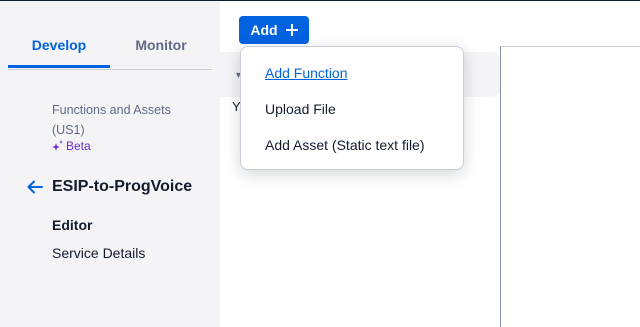 This screenshot has width=640, height=327. I want to click on add-button: Add, so click(274, 30).